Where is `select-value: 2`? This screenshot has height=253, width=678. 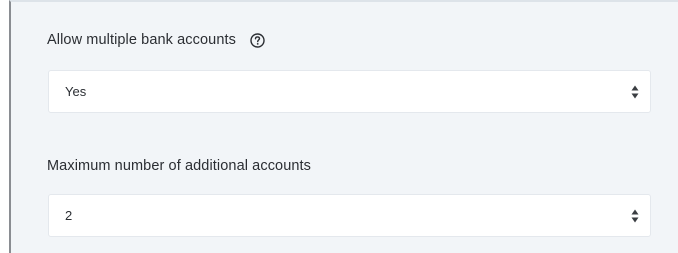 select-value: 2 is located at coordinates (69, 215).